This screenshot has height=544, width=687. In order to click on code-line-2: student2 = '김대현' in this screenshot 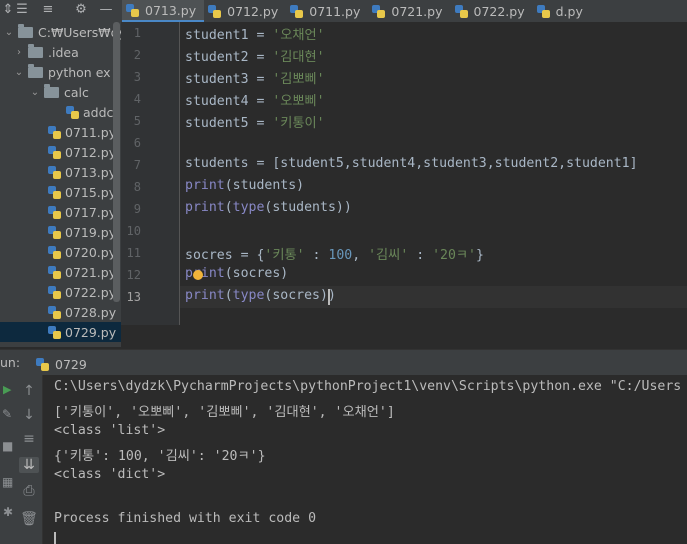, I will do `click(255, 57)`.